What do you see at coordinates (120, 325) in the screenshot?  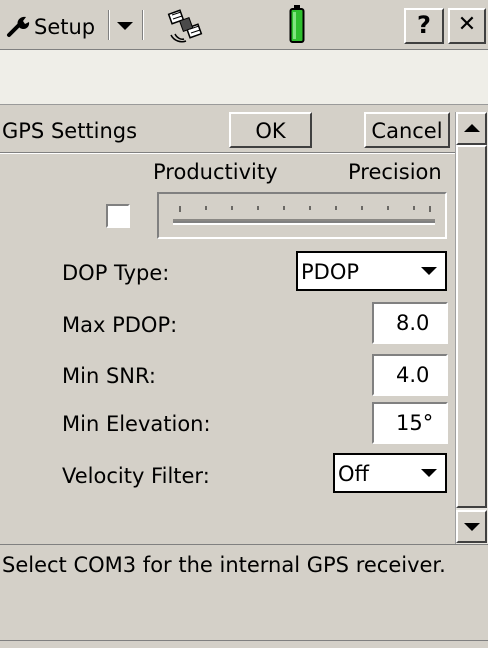 I see `max-pdop-label: Max PDOP:` at bounding box center [120, 325].